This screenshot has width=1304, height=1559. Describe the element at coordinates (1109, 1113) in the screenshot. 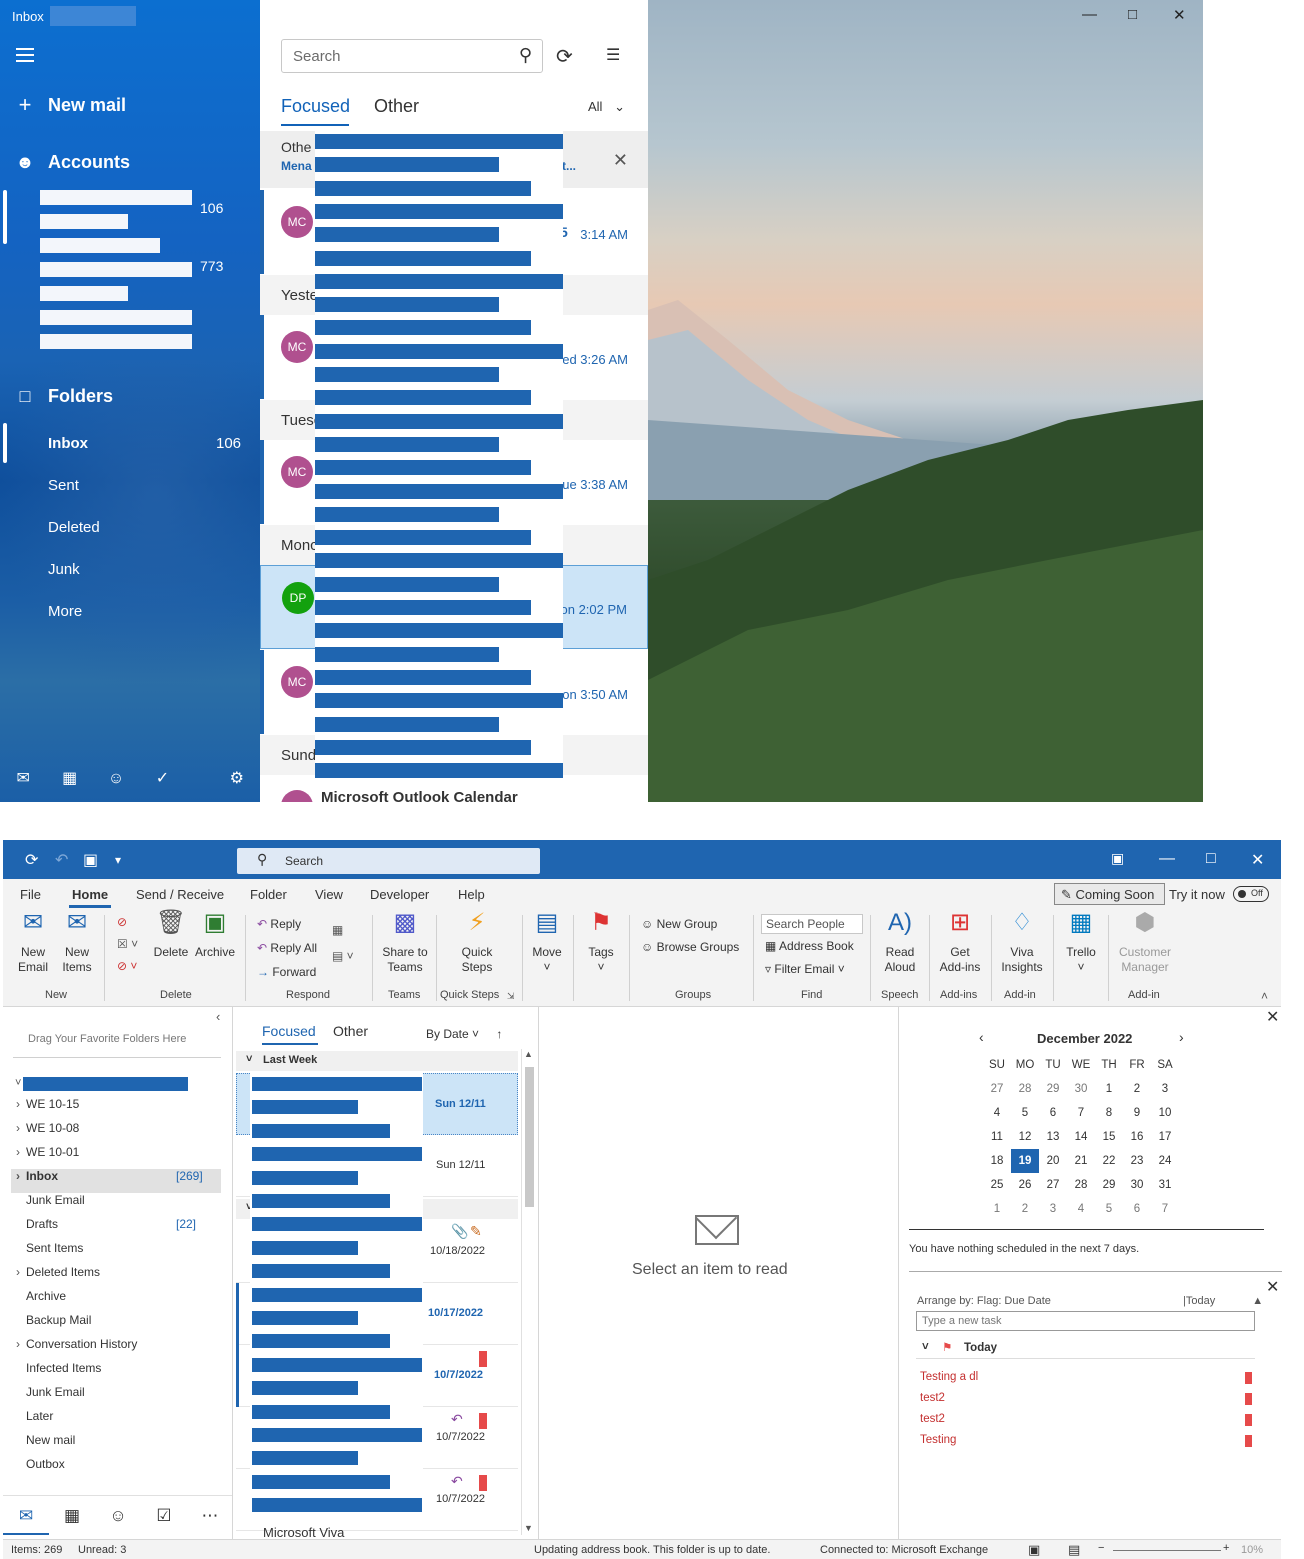

I see `calendar-day: 8` at that location.